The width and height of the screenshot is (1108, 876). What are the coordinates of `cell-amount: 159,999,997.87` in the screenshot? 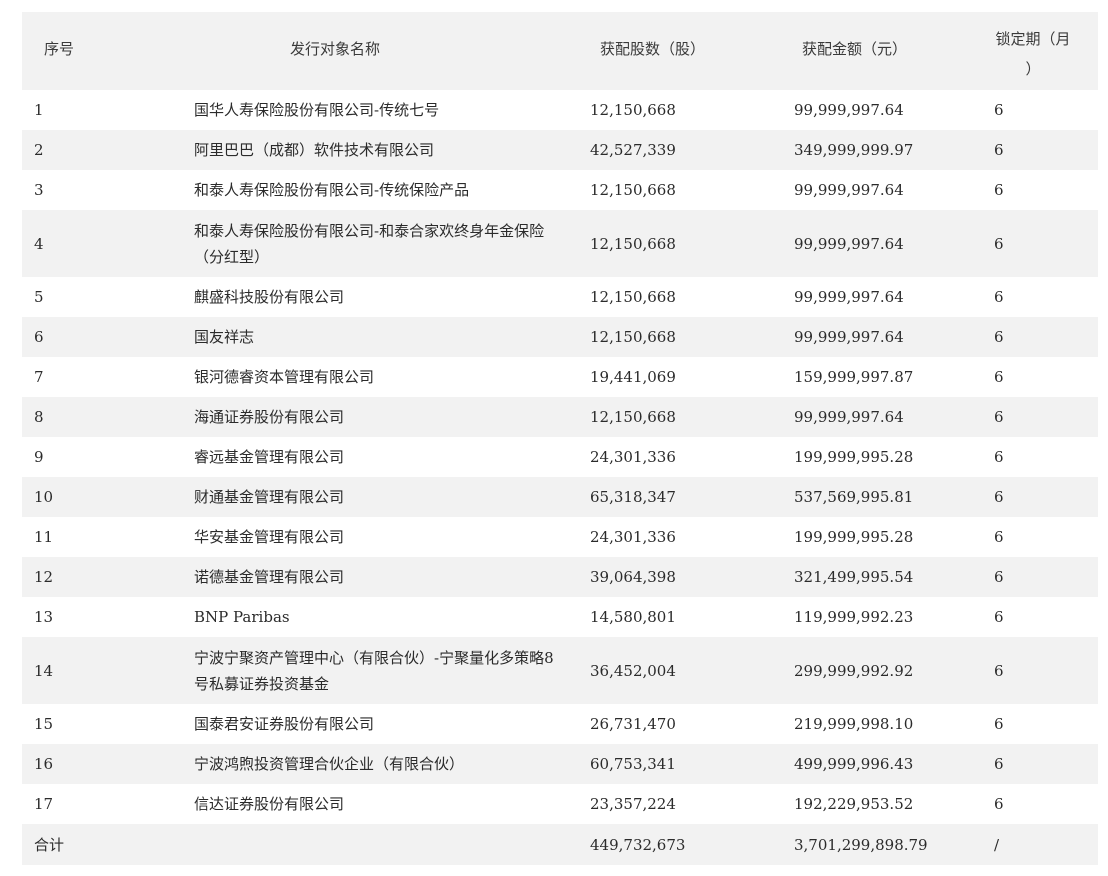 It's located at (854, 377).